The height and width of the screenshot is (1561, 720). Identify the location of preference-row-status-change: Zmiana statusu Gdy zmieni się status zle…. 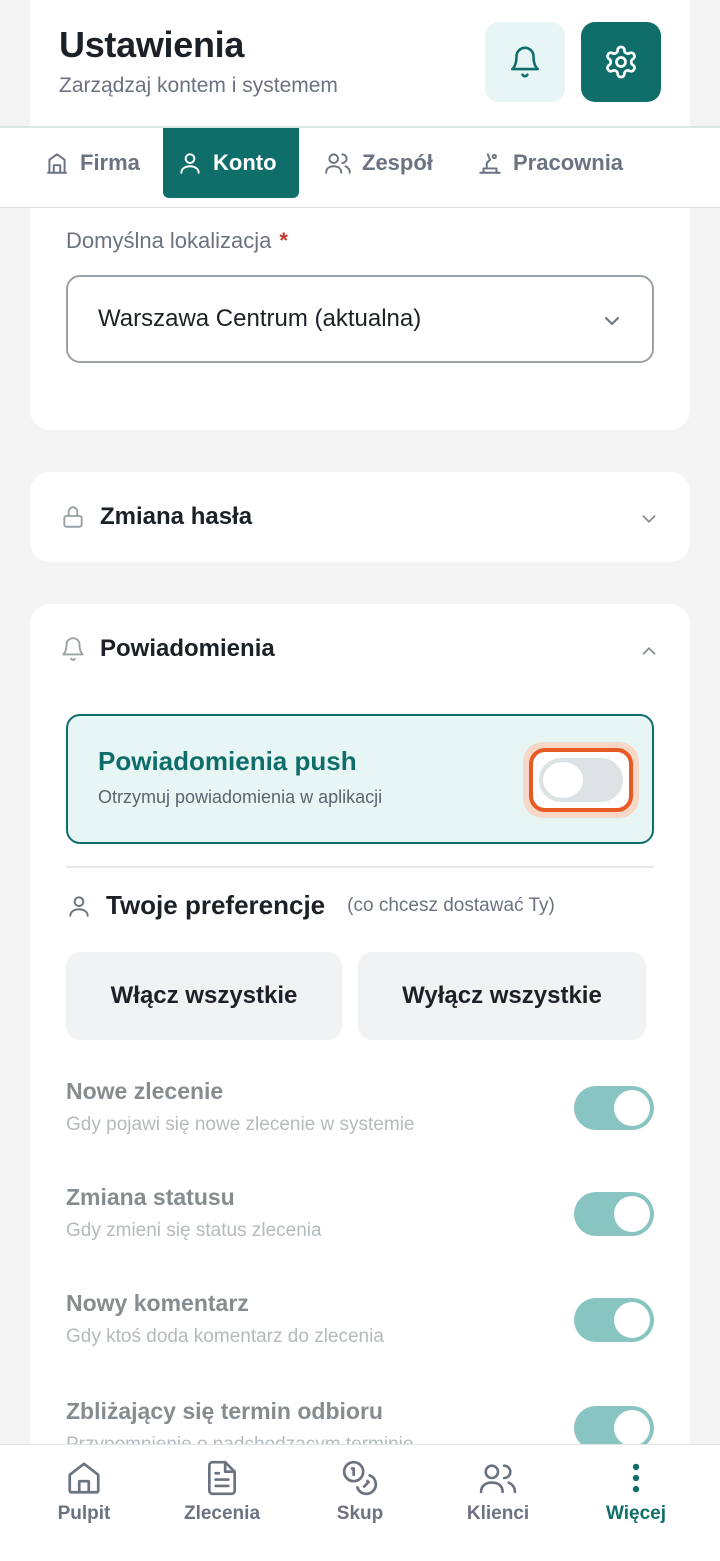
(360, 1229).